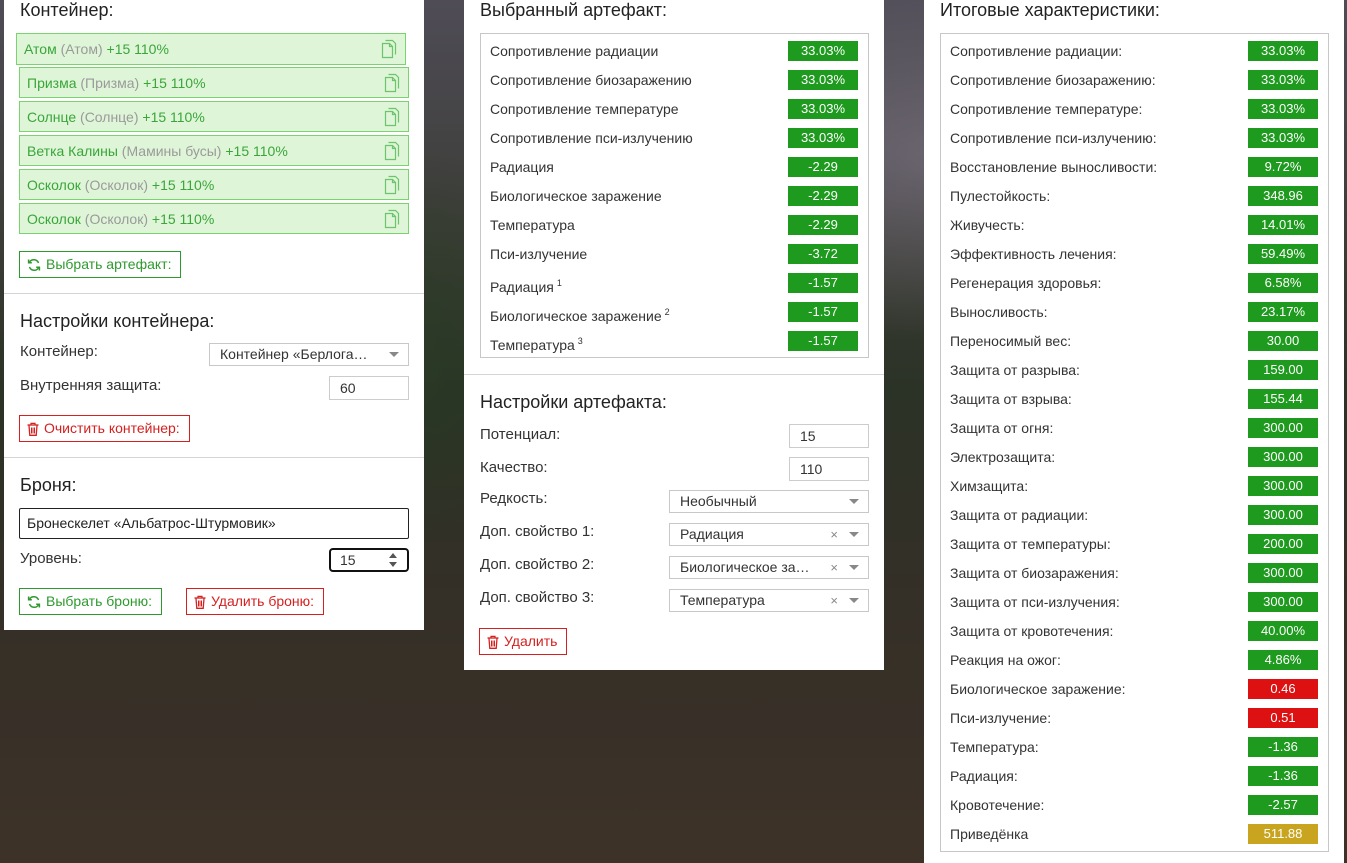 This screenshot has height=863, width=1347. I want to click on extra2-select: Биологическое за… ×, so click(769, 567).